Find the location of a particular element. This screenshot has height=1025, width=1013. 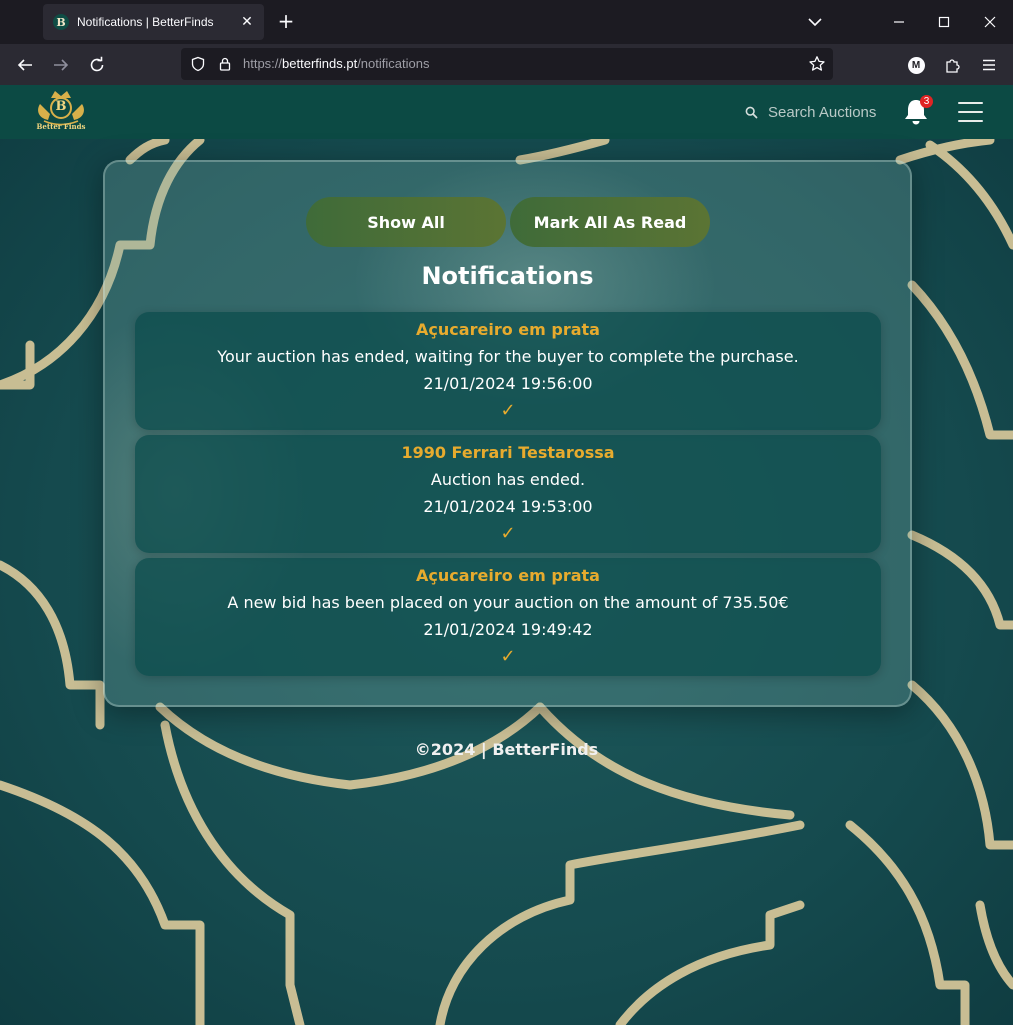

browser-tab: B Notifications | BetterFinds ✕ is located at coordinates (153, 22).